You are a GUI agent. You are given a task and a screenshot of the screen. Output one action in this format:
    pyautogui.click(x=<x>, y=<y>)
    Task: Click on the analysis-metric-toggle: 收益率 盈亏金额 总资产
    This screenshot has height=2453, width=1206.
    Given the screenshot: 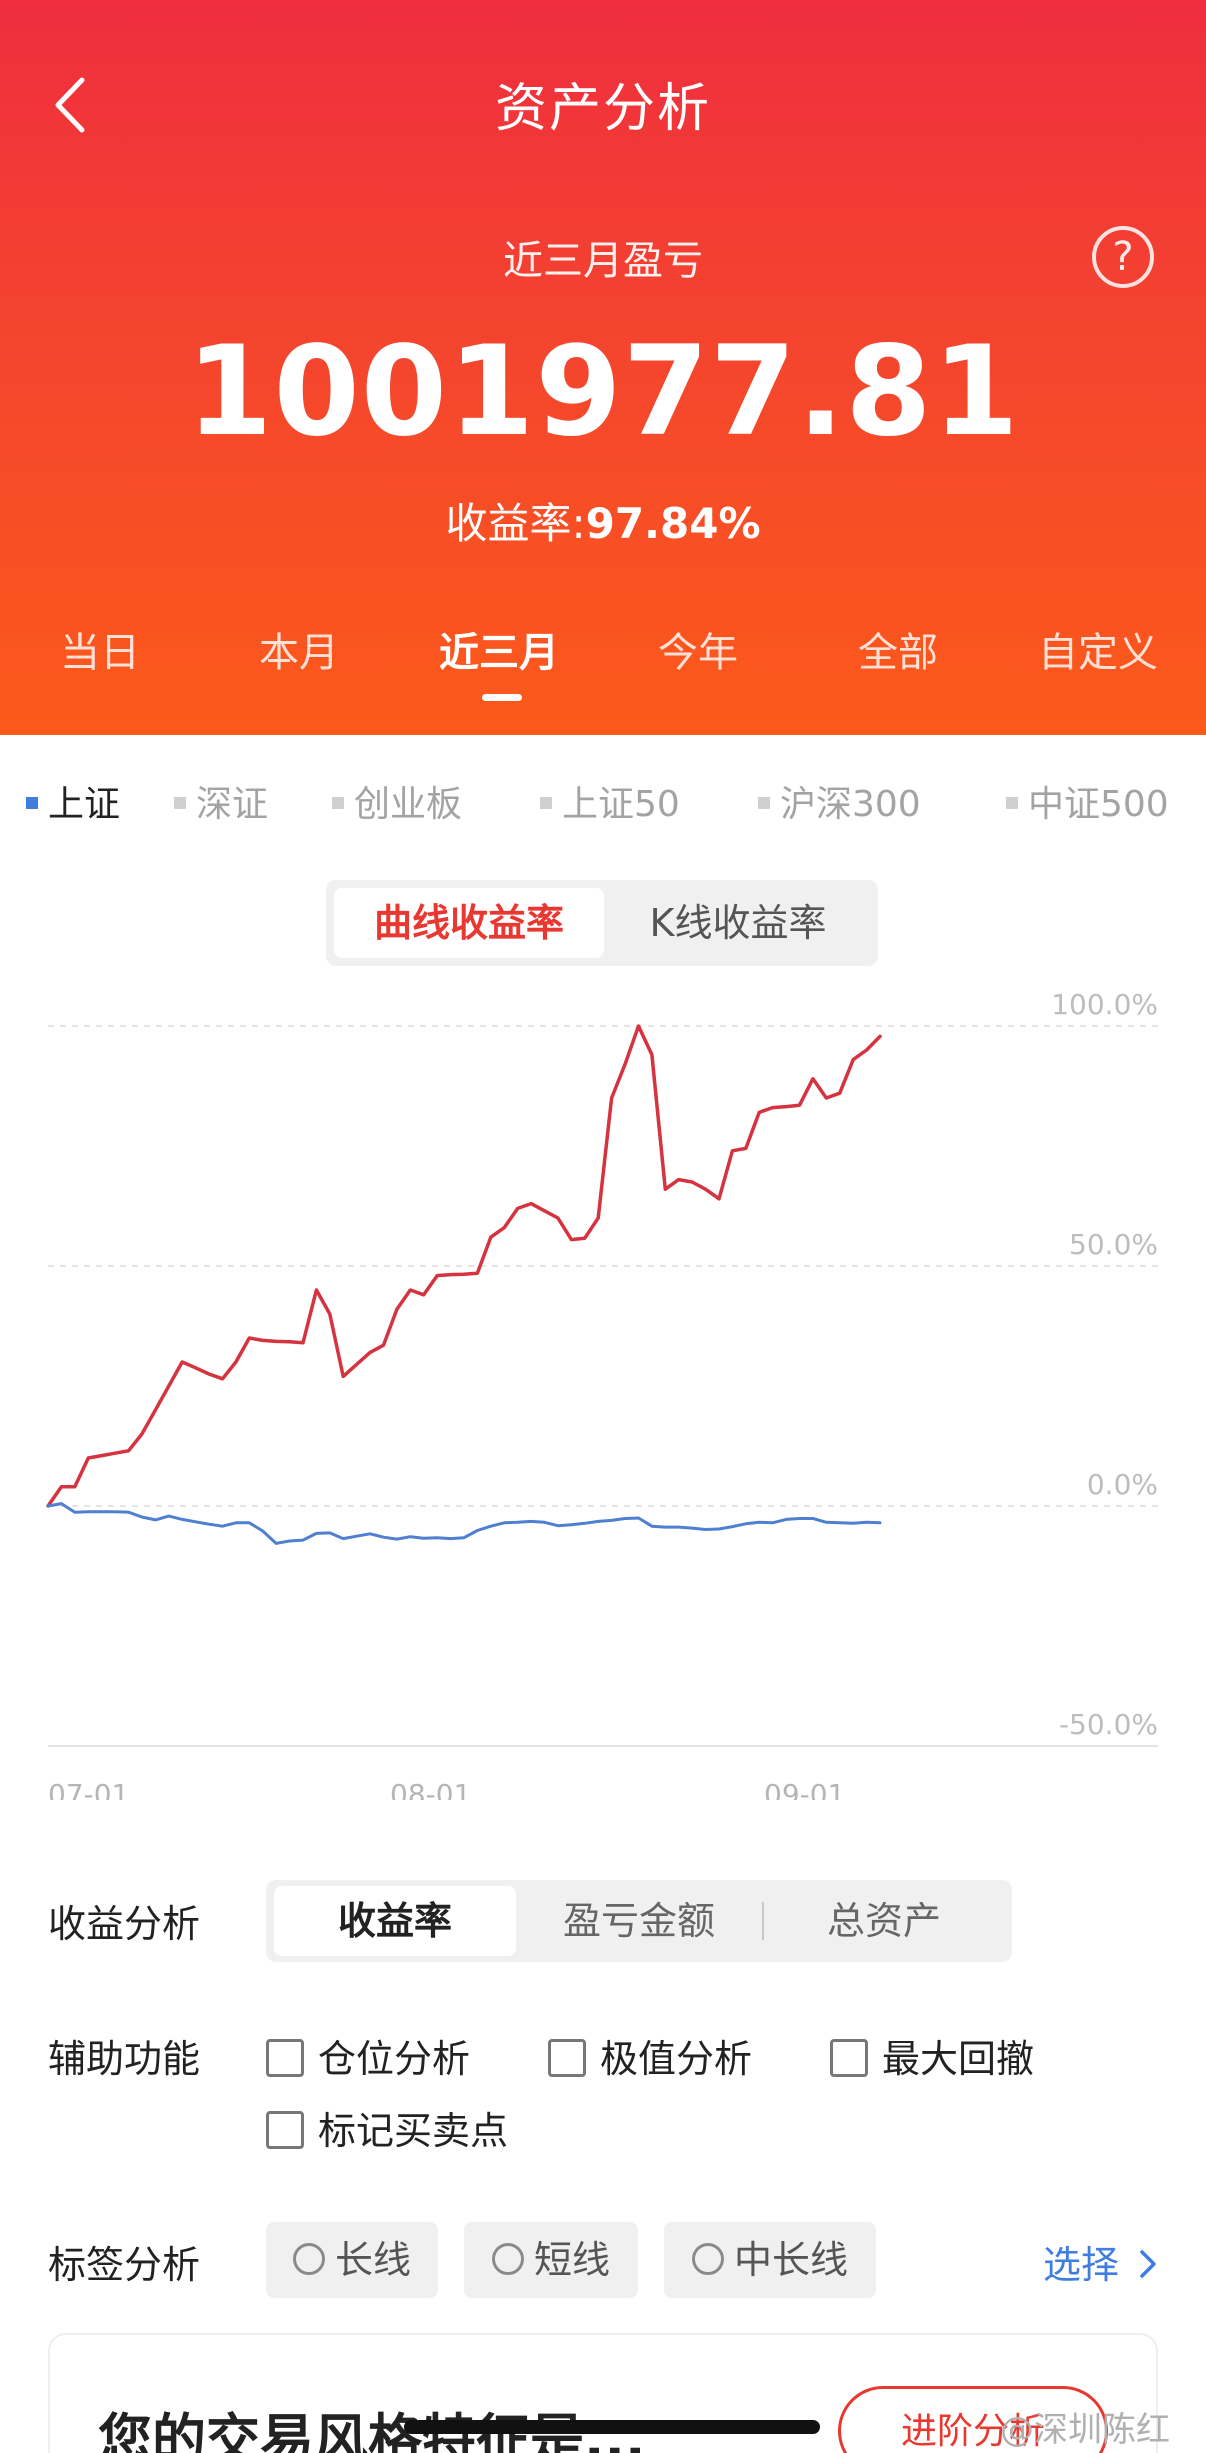 What is the action you would take?
    pyautogui.click(x=639, y=1921)
    